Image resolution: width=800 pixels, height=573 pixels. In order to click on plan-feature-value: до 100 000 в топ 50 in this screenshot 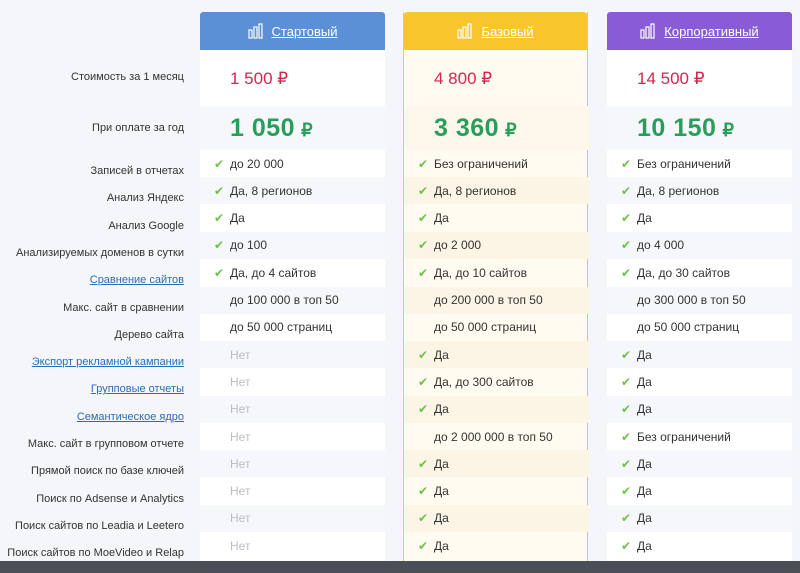, I will do `click(284, 300)`.